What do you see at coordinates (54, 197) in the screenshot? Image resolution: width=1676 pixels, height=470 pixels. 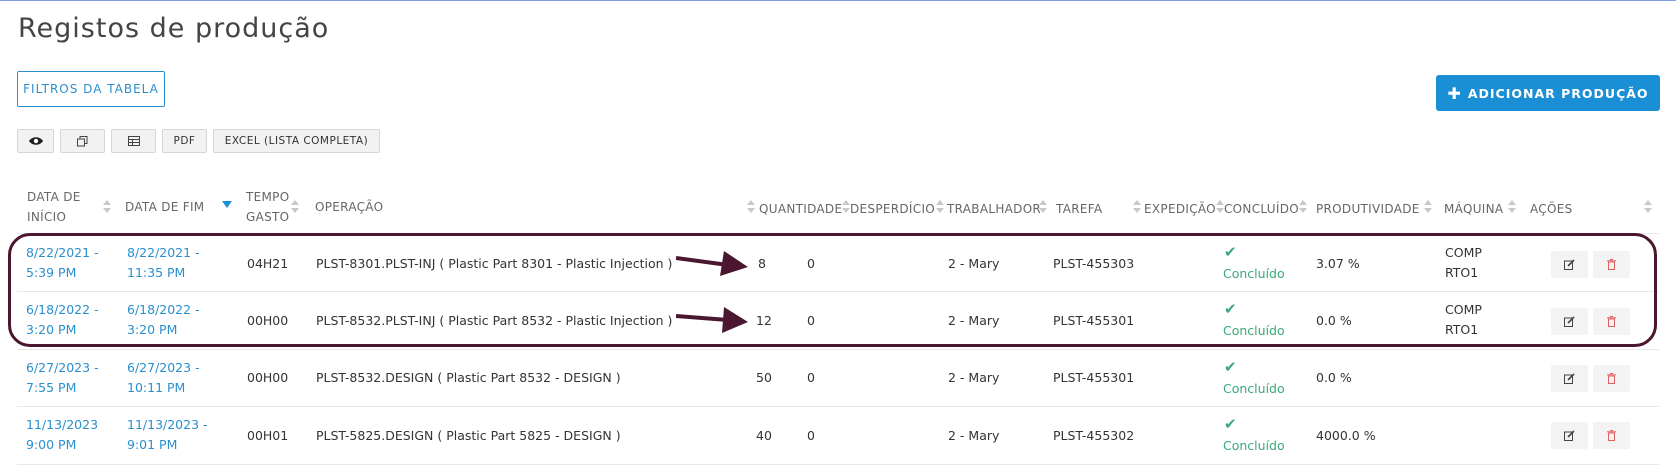 I see `col-start-date-line1: DATA DE` at bounding box center [54, 197].